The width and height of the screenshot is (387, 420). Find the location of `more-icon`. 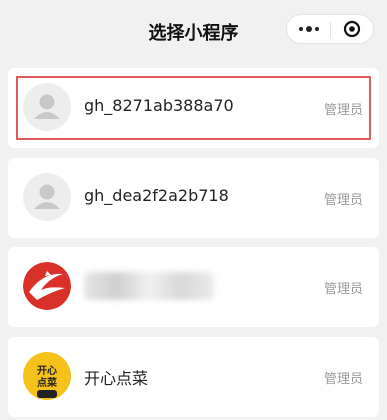

more-icon is located at coordinates (309, 29).